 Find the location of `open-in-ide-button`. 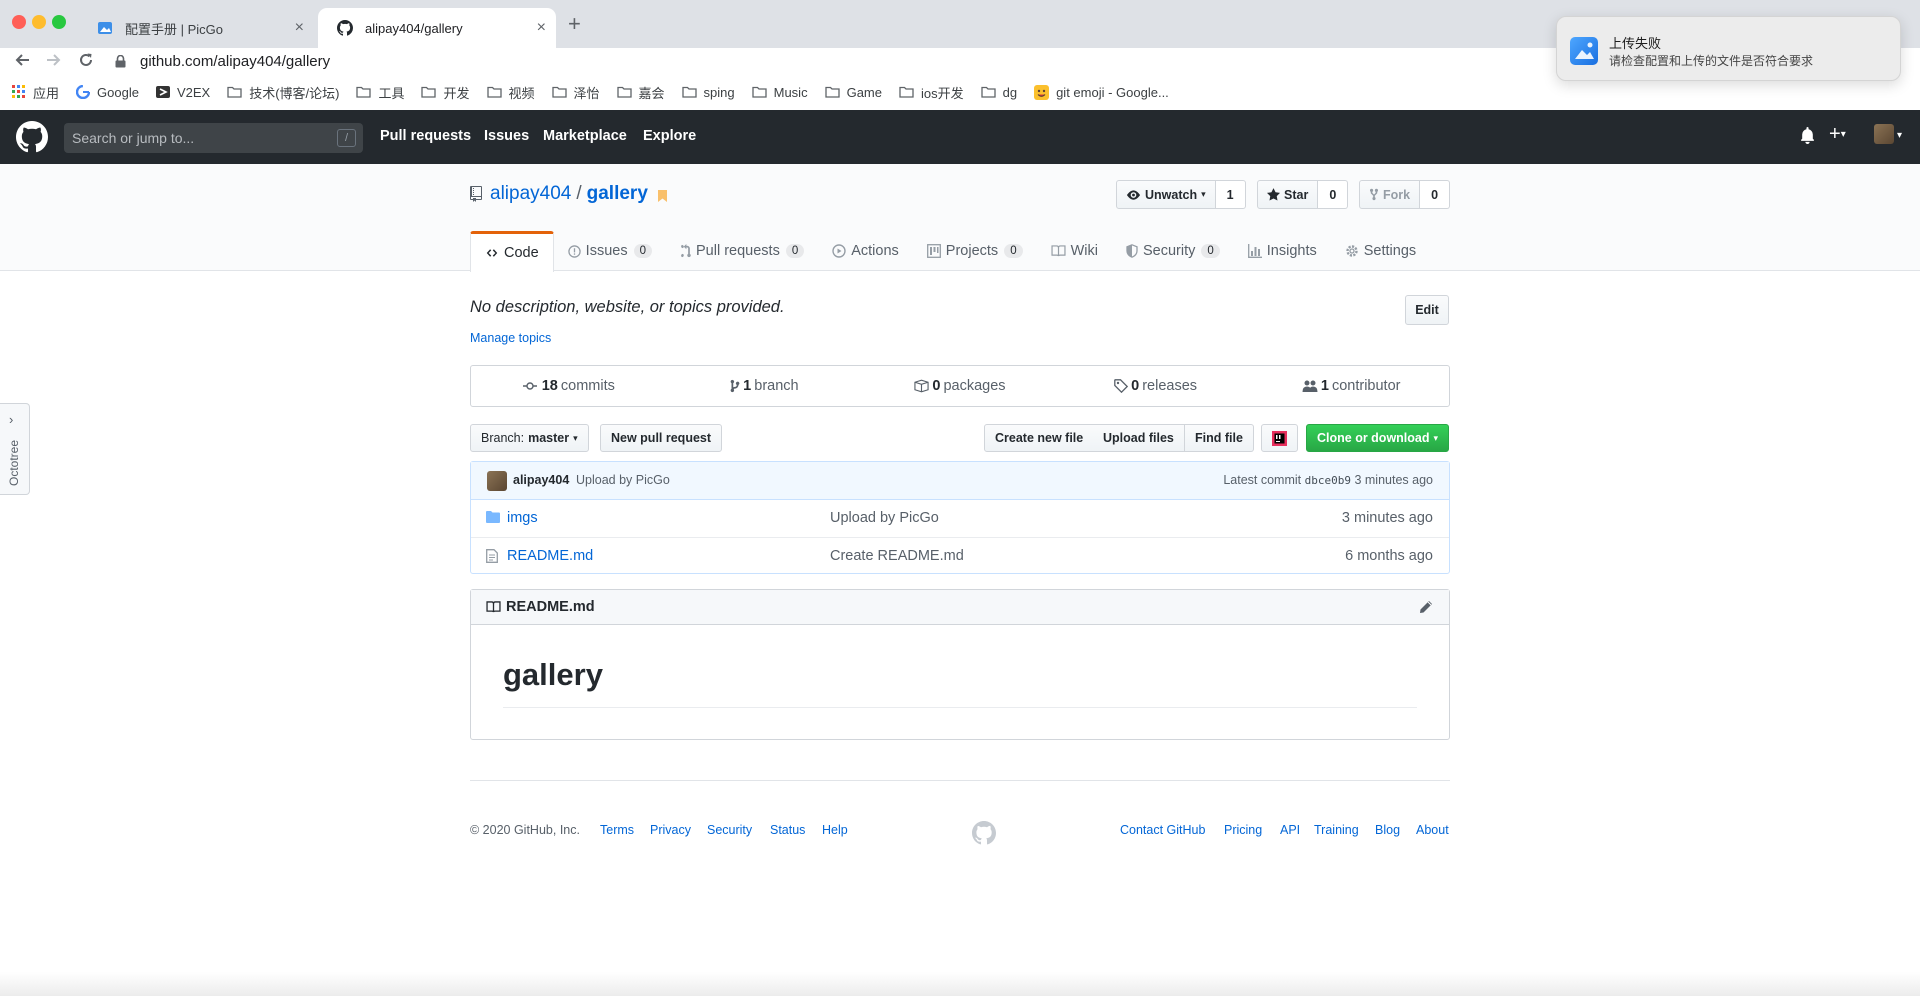

open-in-ide-button is located at coordinates (1279, 438).